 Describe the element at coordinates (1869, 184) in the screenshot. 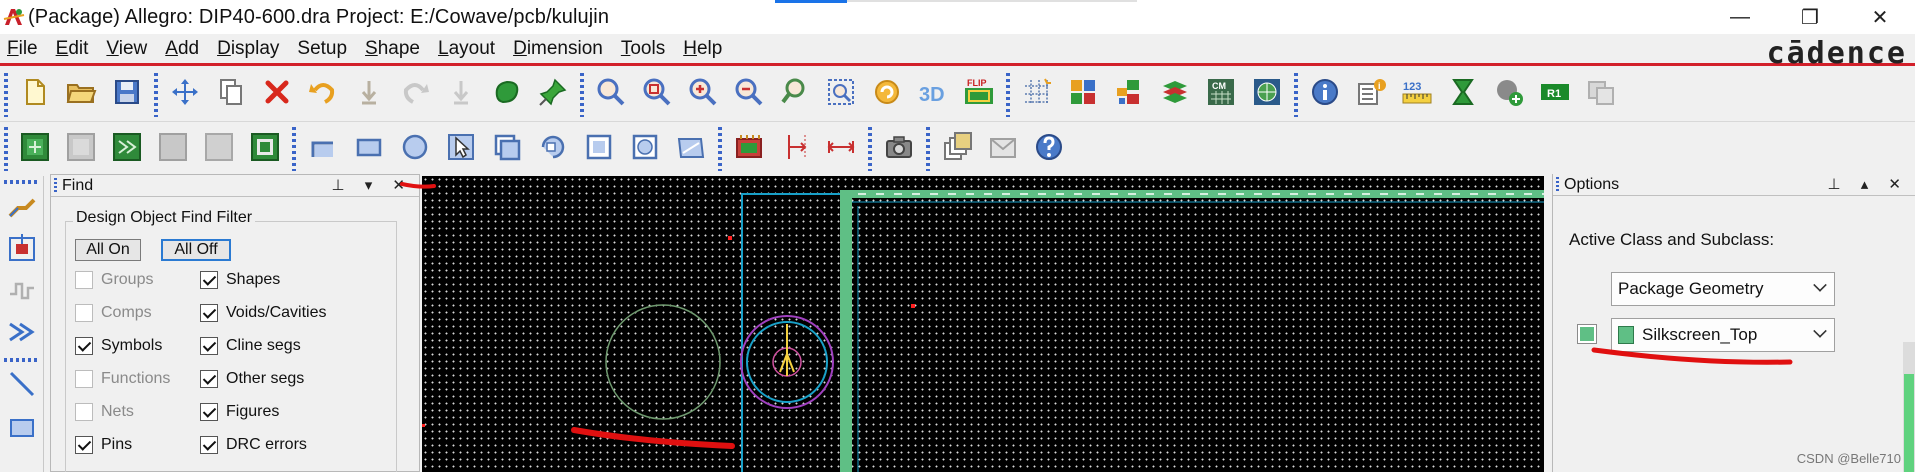

I see `options-panel-controls: ⊥ ▴ ✕` at that location.